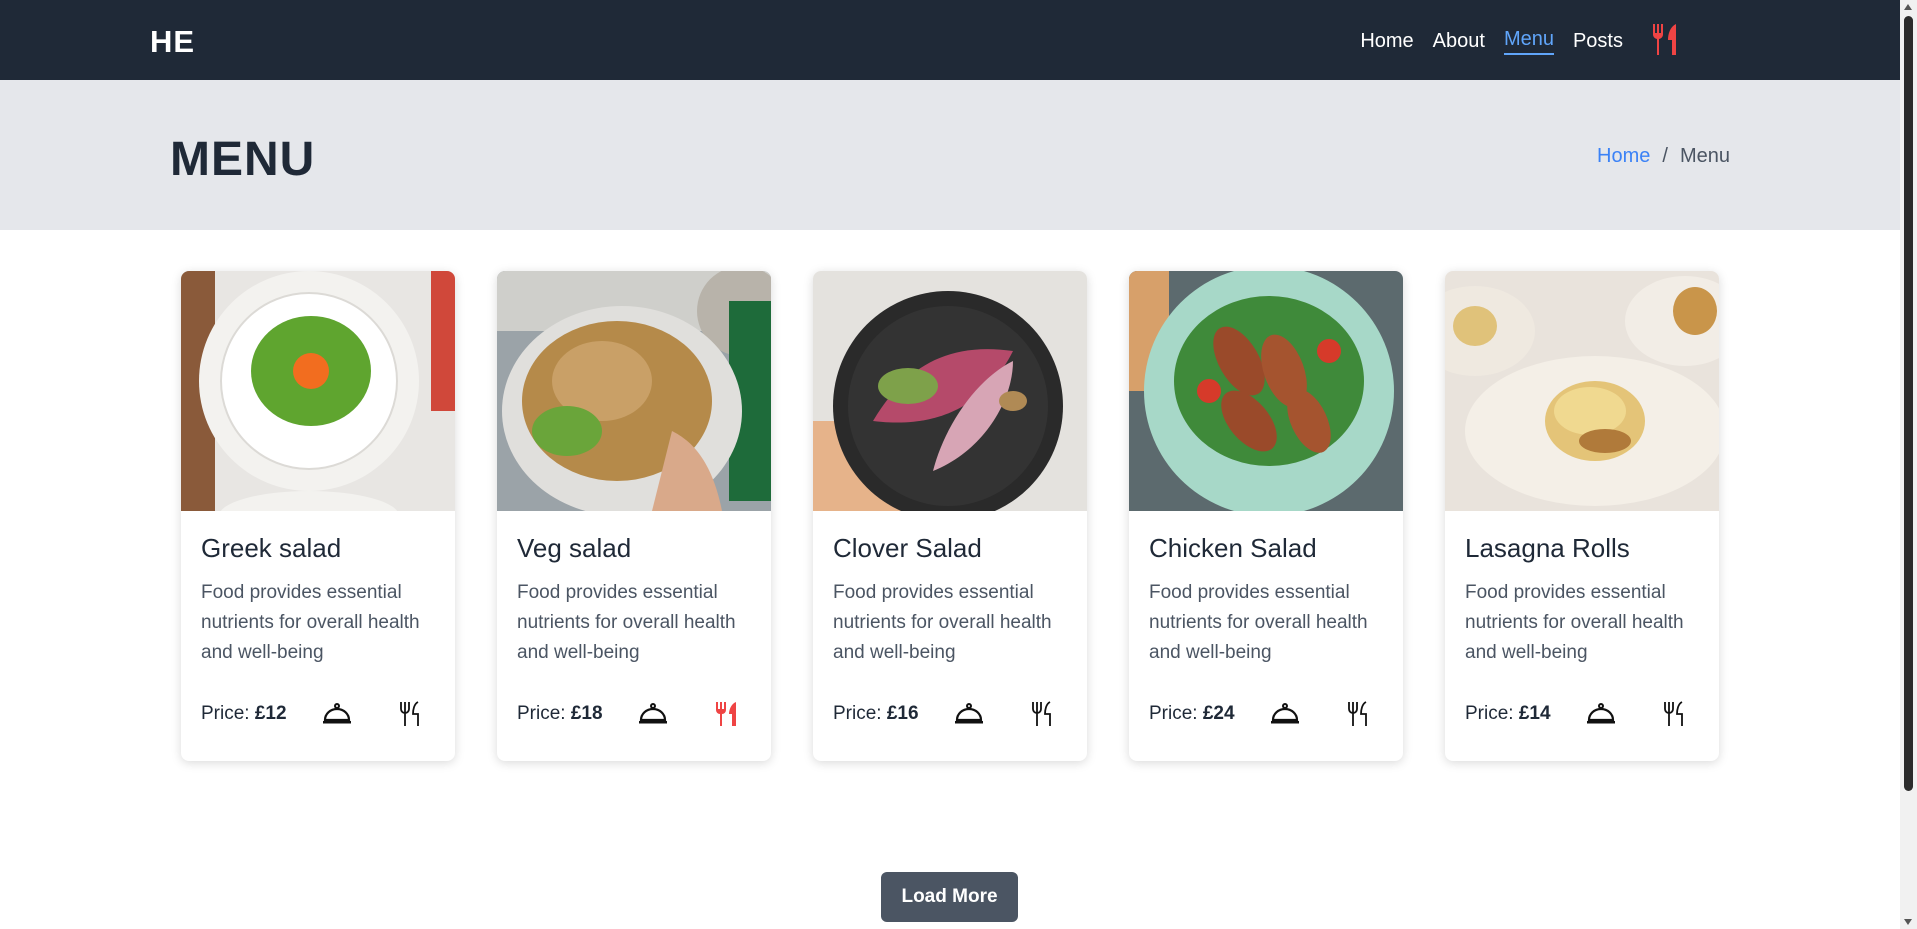 The image size is (1917, 929). Describe the element at coordinates (949, 897) in the screenshot. I see `load-more-button: Load More` at that location.